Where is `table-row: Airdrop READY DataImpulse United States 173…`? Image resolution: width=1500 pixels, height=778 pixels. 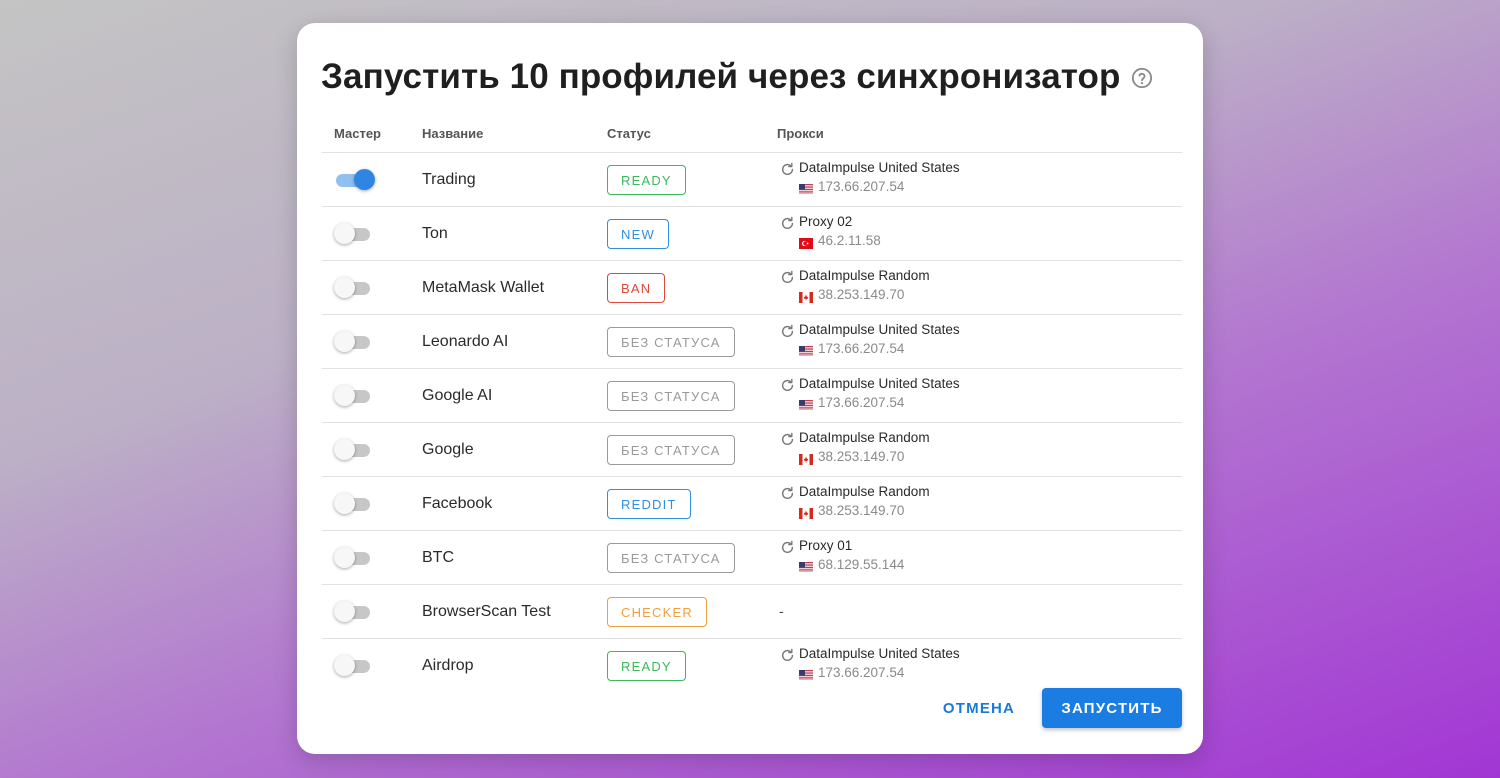
table-row: Airdrop READY DataImpulse United States 173… is located at coordinates (752, 666).